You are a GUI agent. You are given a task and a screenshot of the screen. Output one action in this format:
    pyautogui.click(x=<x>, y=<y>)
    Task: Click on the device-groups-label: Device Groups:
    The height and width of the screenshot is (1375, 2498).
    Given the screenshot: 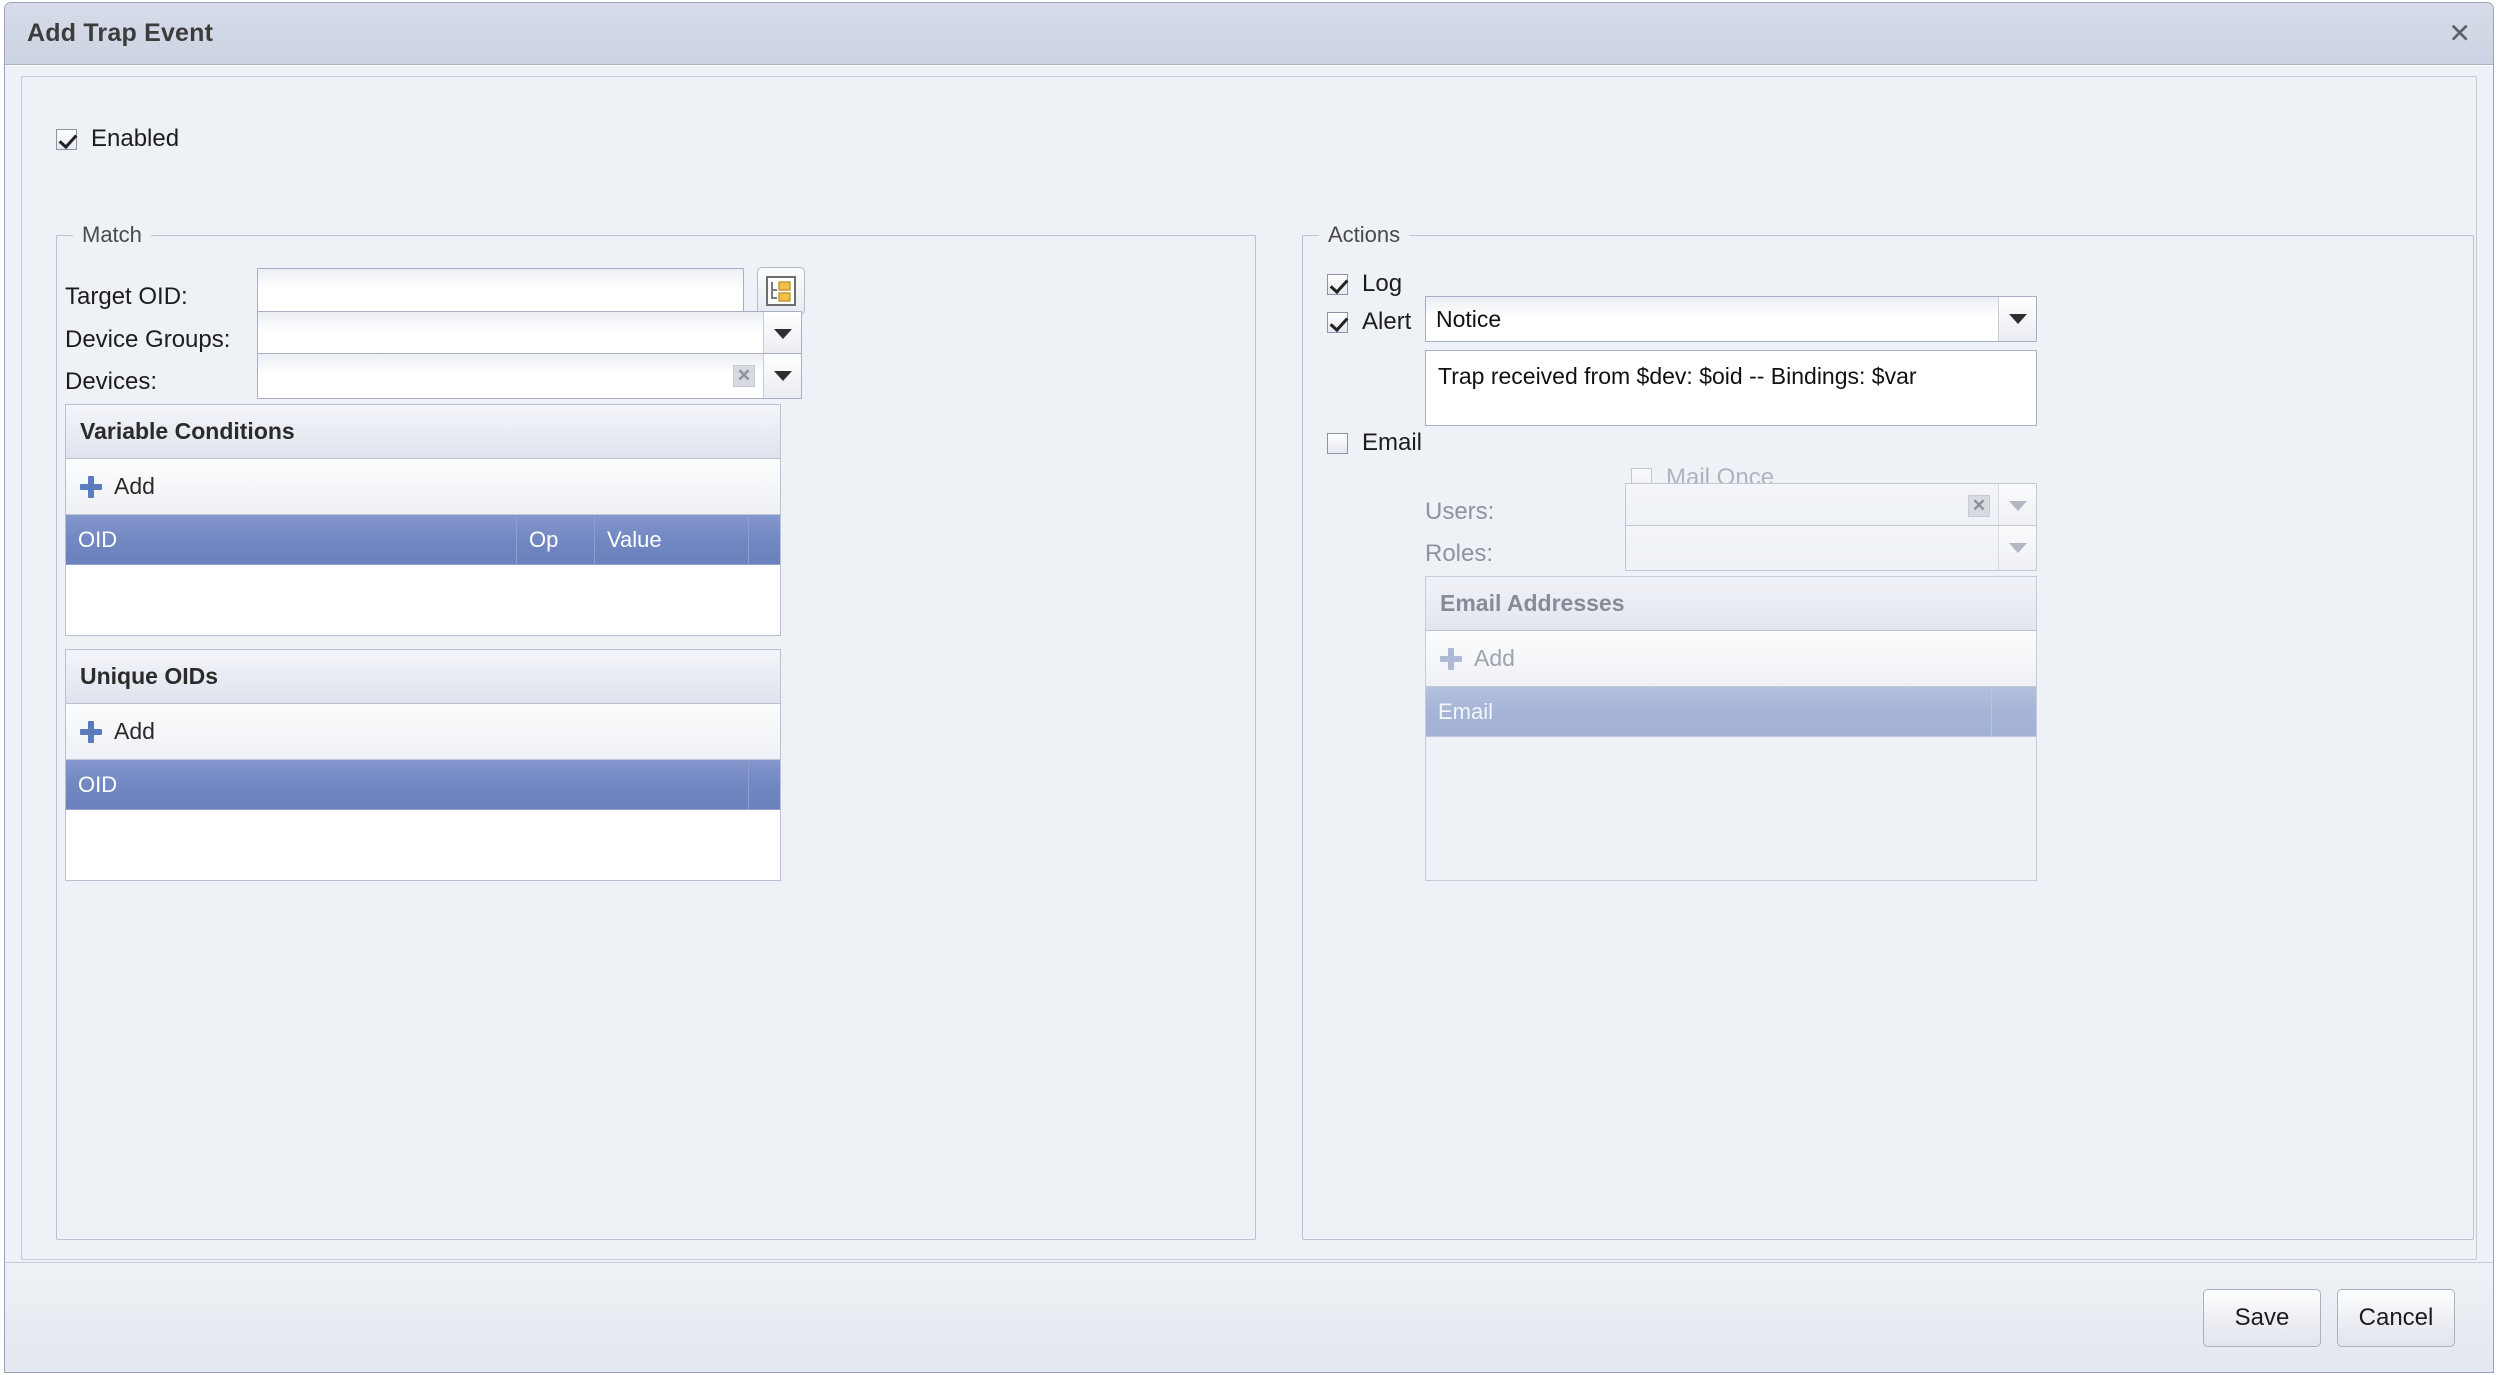 What is the action you would take?
    pyautogui.click(x=148, y=339)
    